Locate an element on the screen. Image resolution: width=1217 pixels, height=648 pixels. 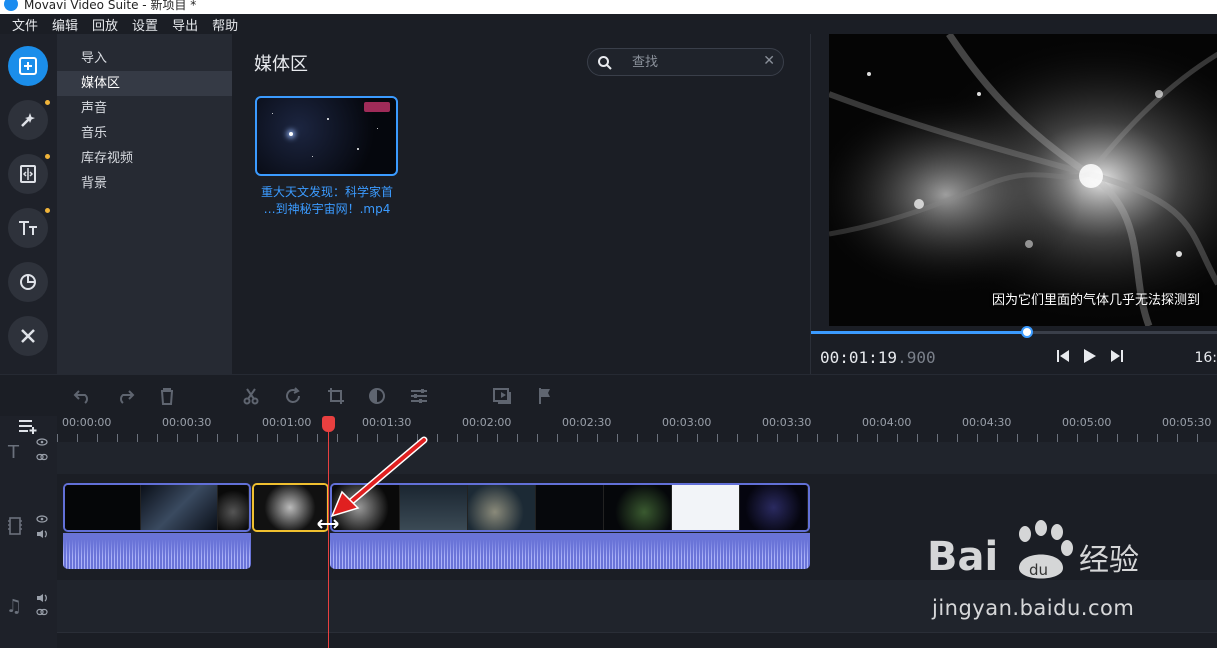
baidu-jingyan-watermark: Bai du 经验 jingyan.baidu.com is located at coordinates (1042, 570).